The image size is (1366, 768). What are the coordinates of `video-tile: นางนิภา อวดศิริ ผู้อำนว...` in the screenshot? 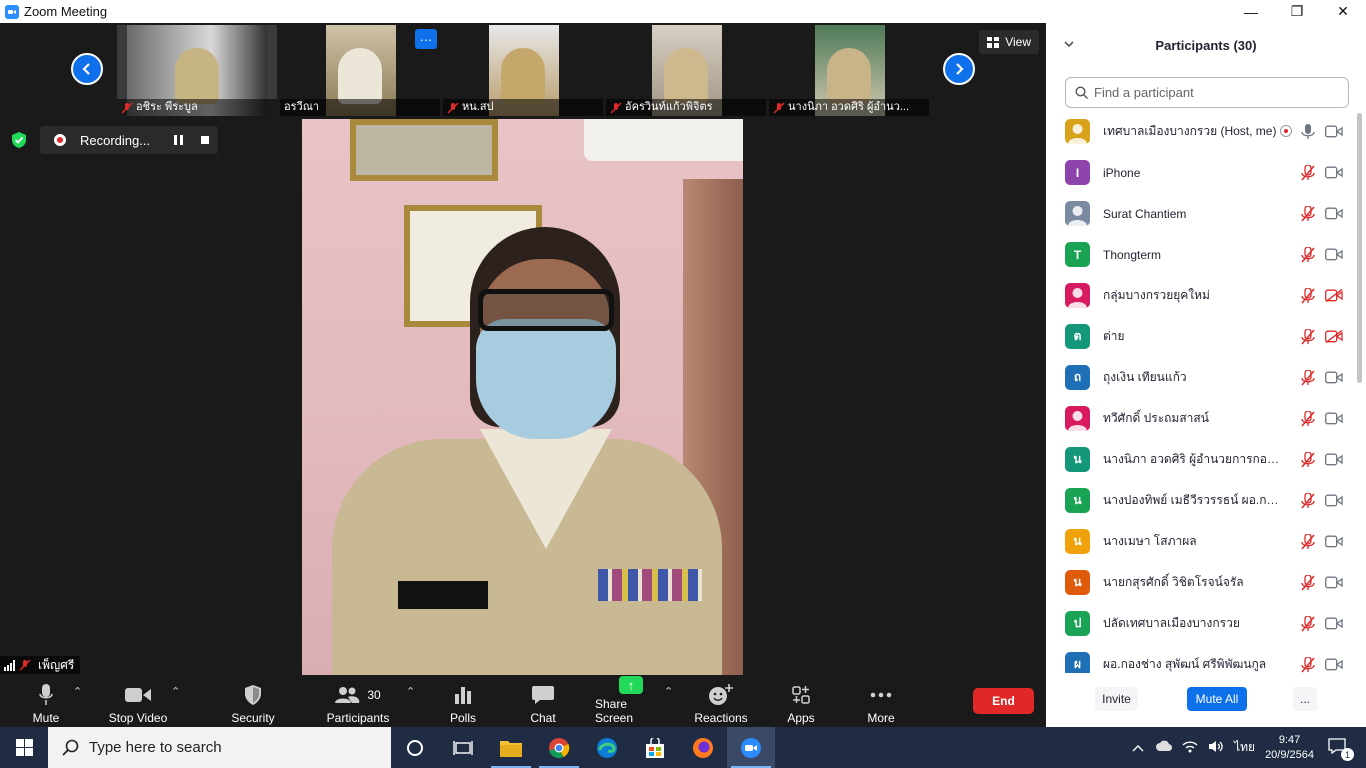 It's located at (849, 70).